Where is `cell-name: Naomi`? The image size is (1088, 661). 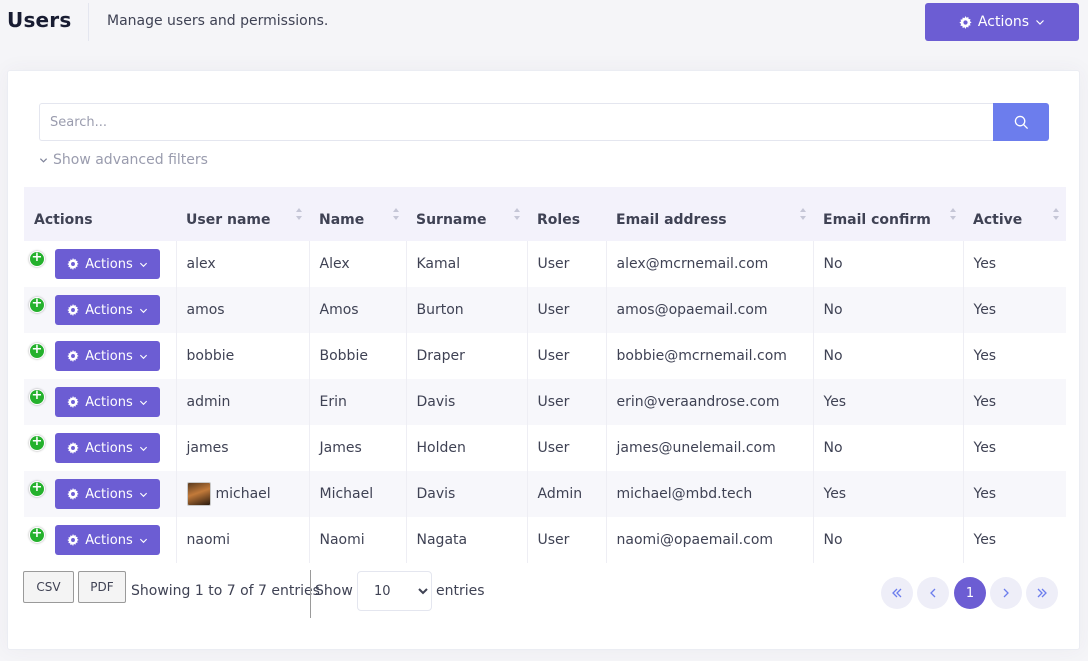 cell-name: Naomi is located at coordinates (358, 540).